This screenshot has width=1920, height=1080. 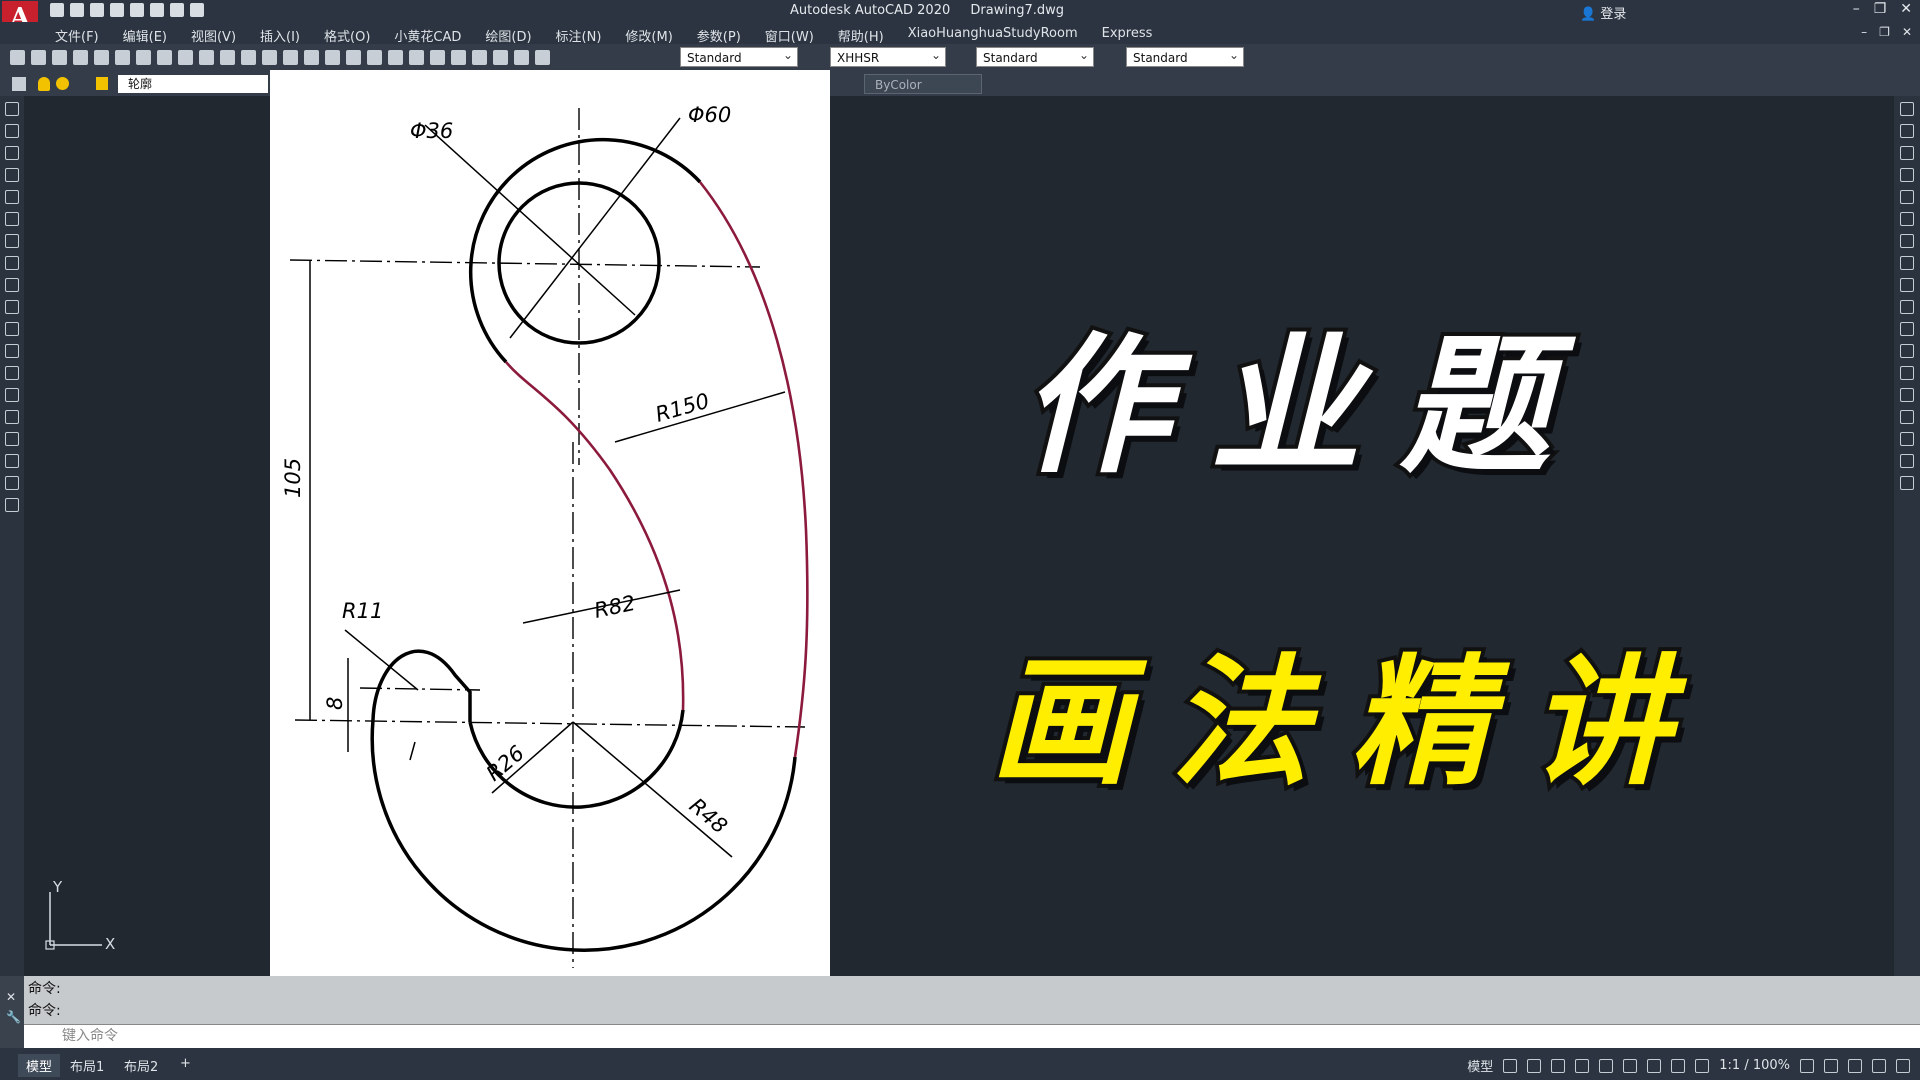 What do you see at coordinates (12, 351) in the screenshot?
I see `insert-block-icon` at bounding box center [12, 351].